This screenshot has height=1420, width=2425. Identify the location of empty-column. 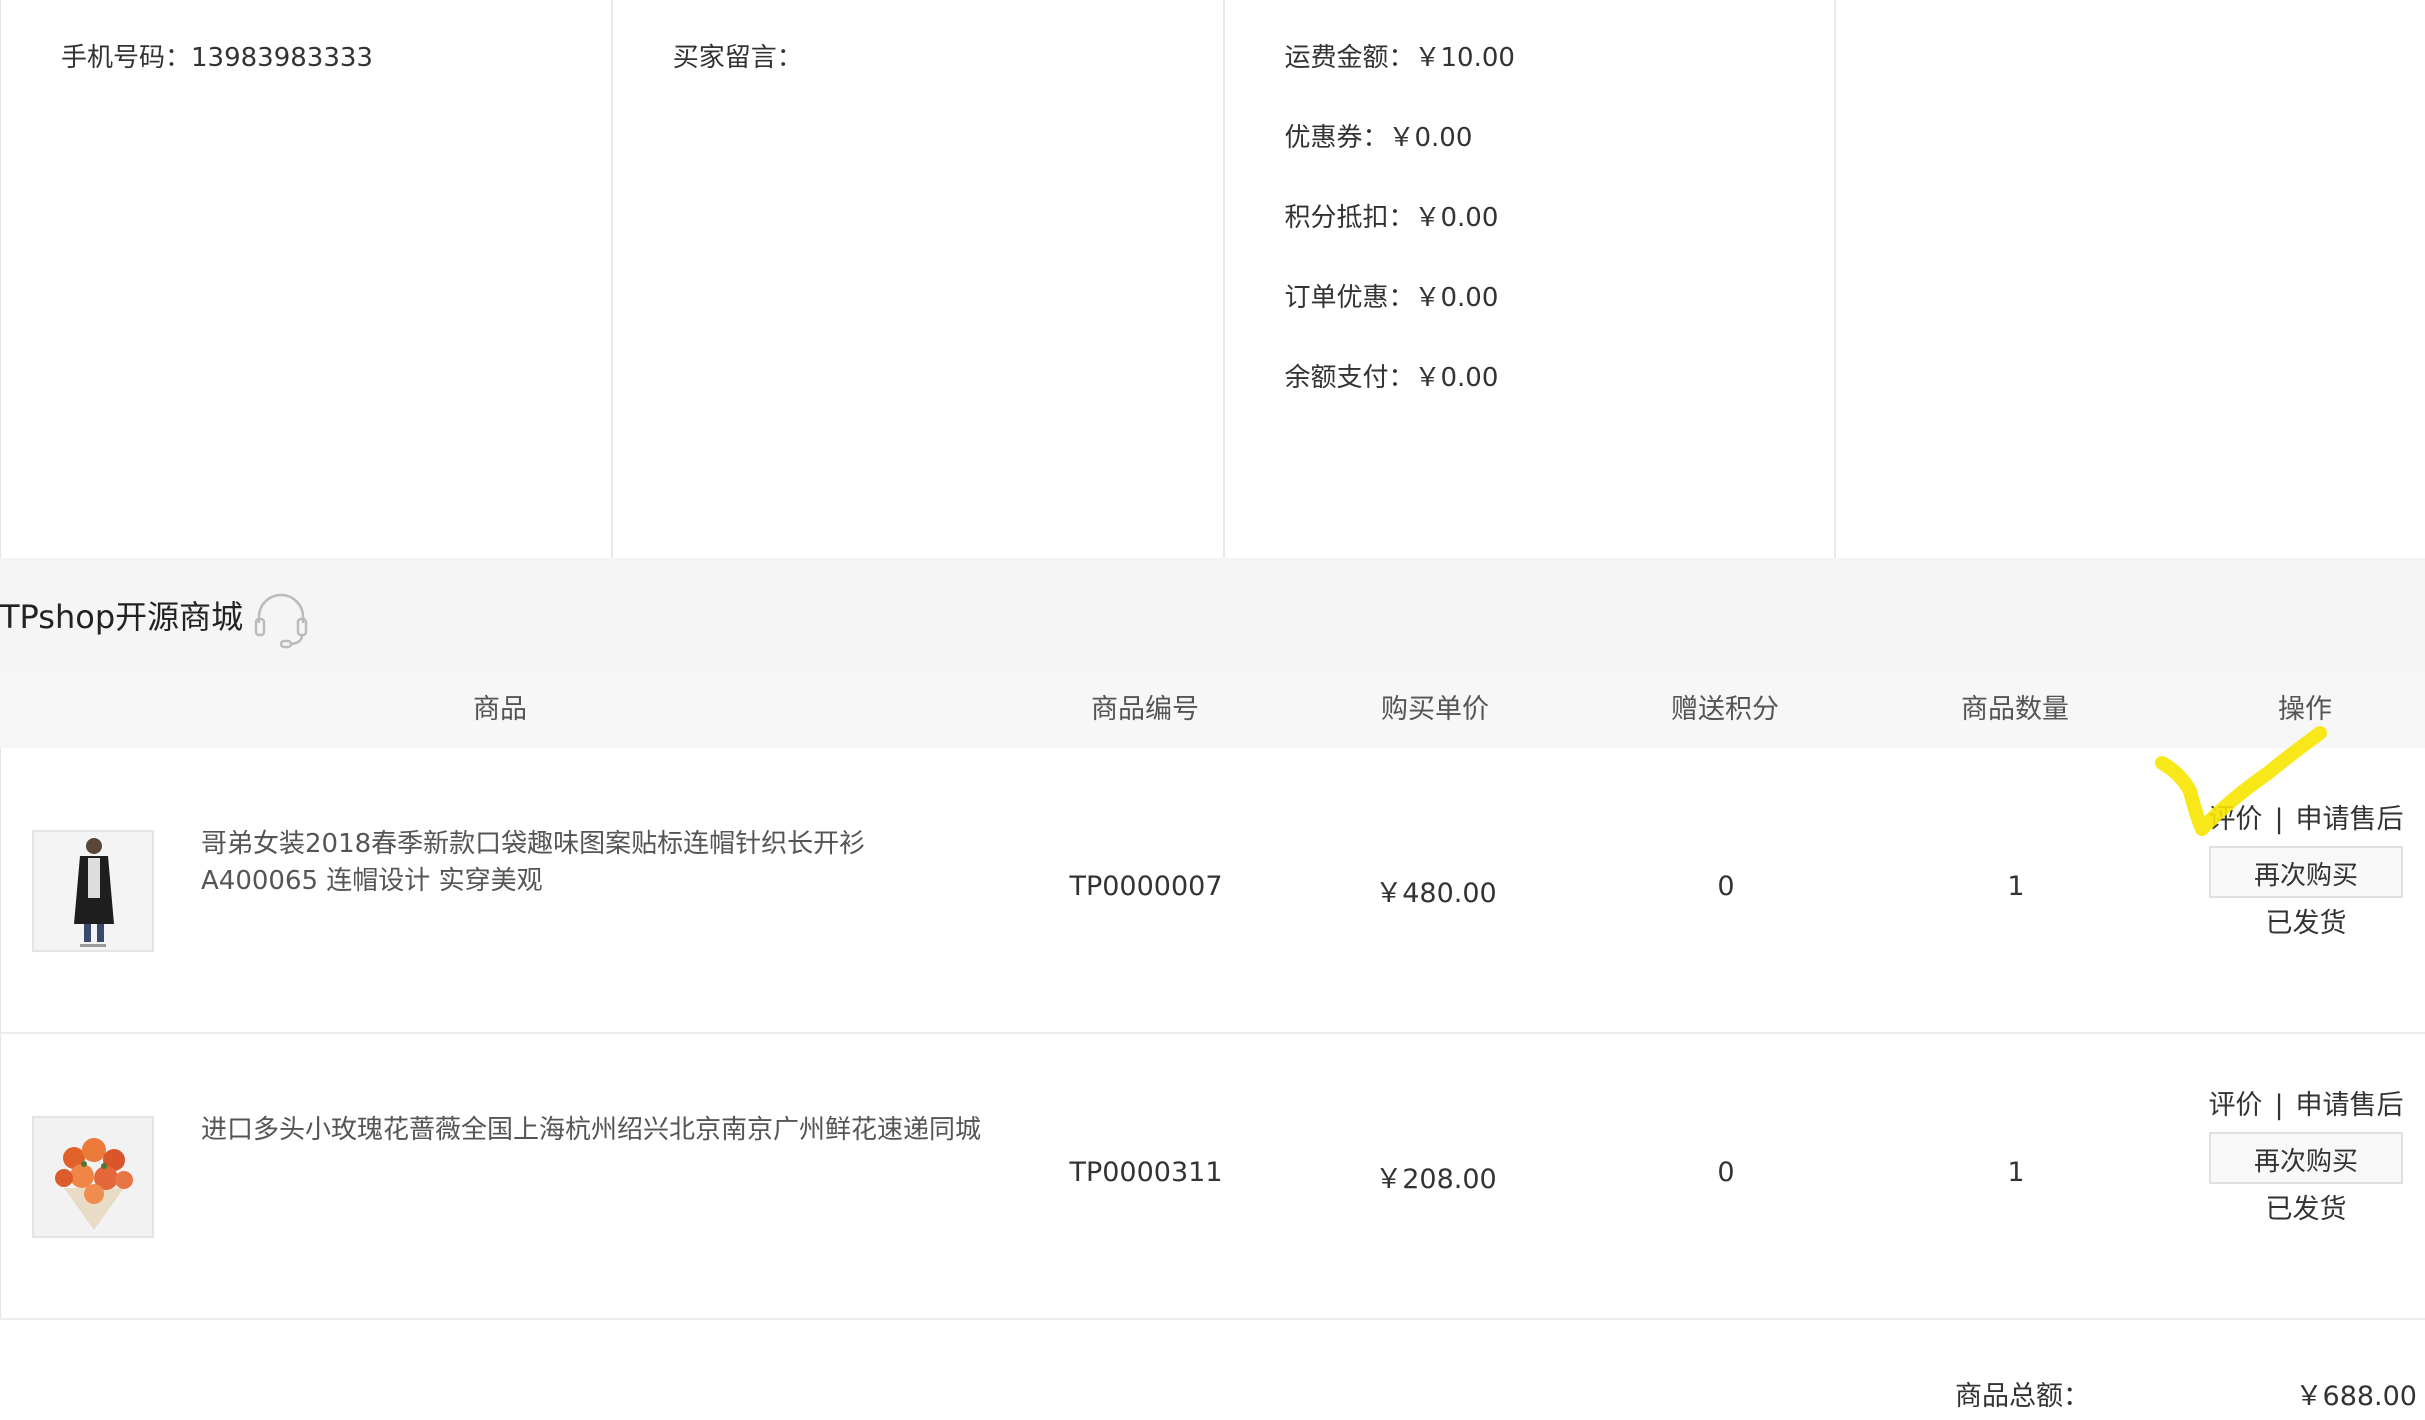
(2130, 279).